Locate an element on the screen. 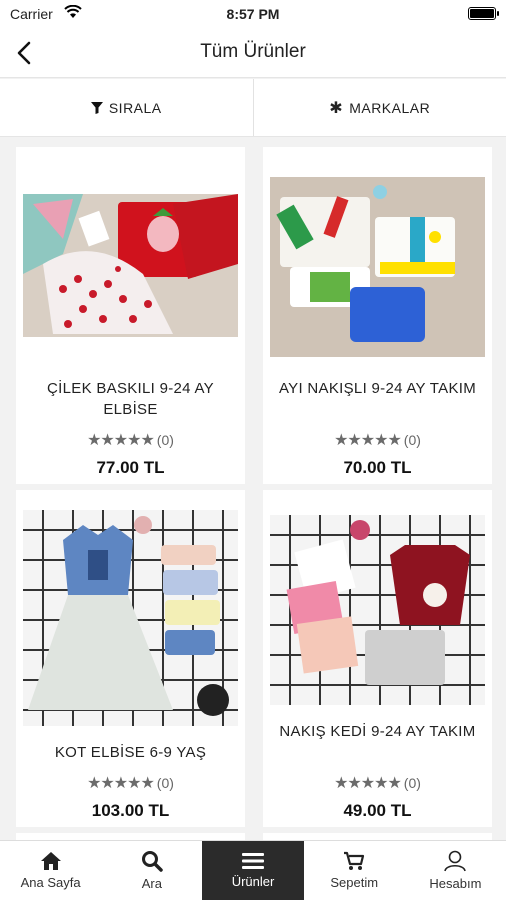 Image resolution: width=506 pixels, height=900 pixels. battery-icon is located at coordinates (483, 13).